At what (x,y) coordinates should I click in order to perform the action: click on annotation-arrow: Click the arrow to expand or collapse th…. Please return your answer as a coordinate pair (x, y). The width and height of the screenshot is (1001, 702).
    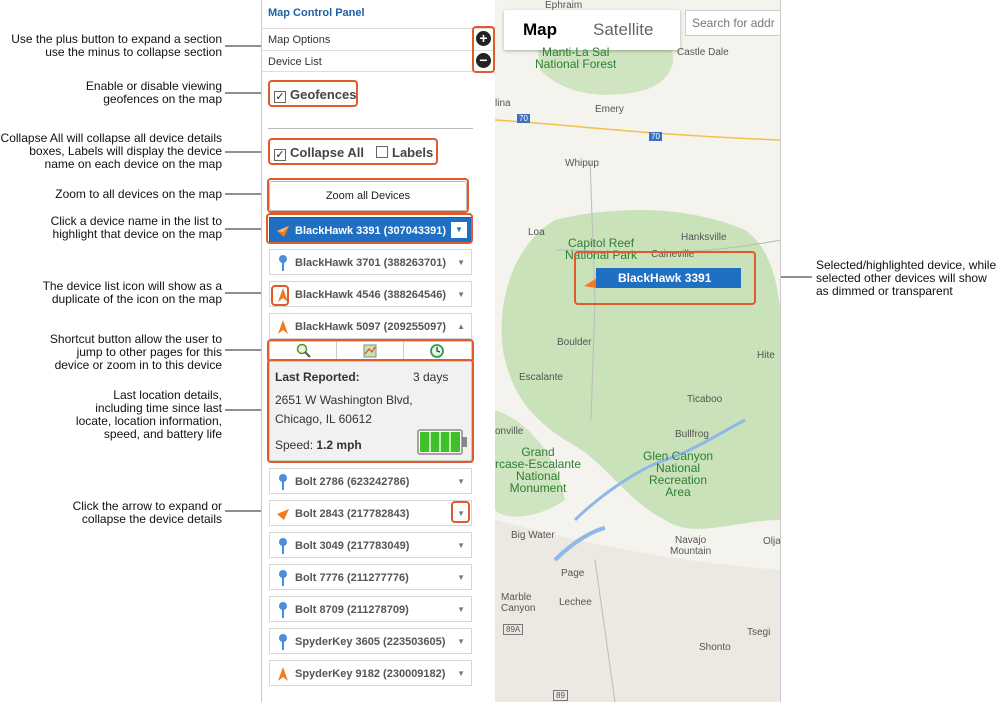
    Looking at the image, I should click on (147, 512).